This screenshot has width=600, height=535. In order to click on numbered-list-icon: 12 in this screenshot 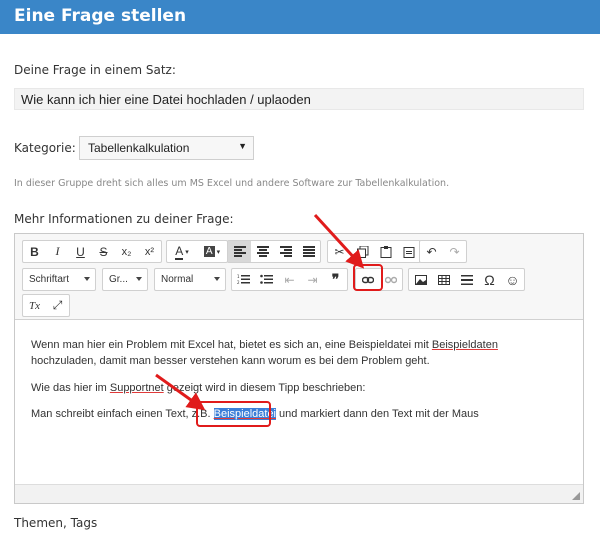, I will do `click(243, 279)`.